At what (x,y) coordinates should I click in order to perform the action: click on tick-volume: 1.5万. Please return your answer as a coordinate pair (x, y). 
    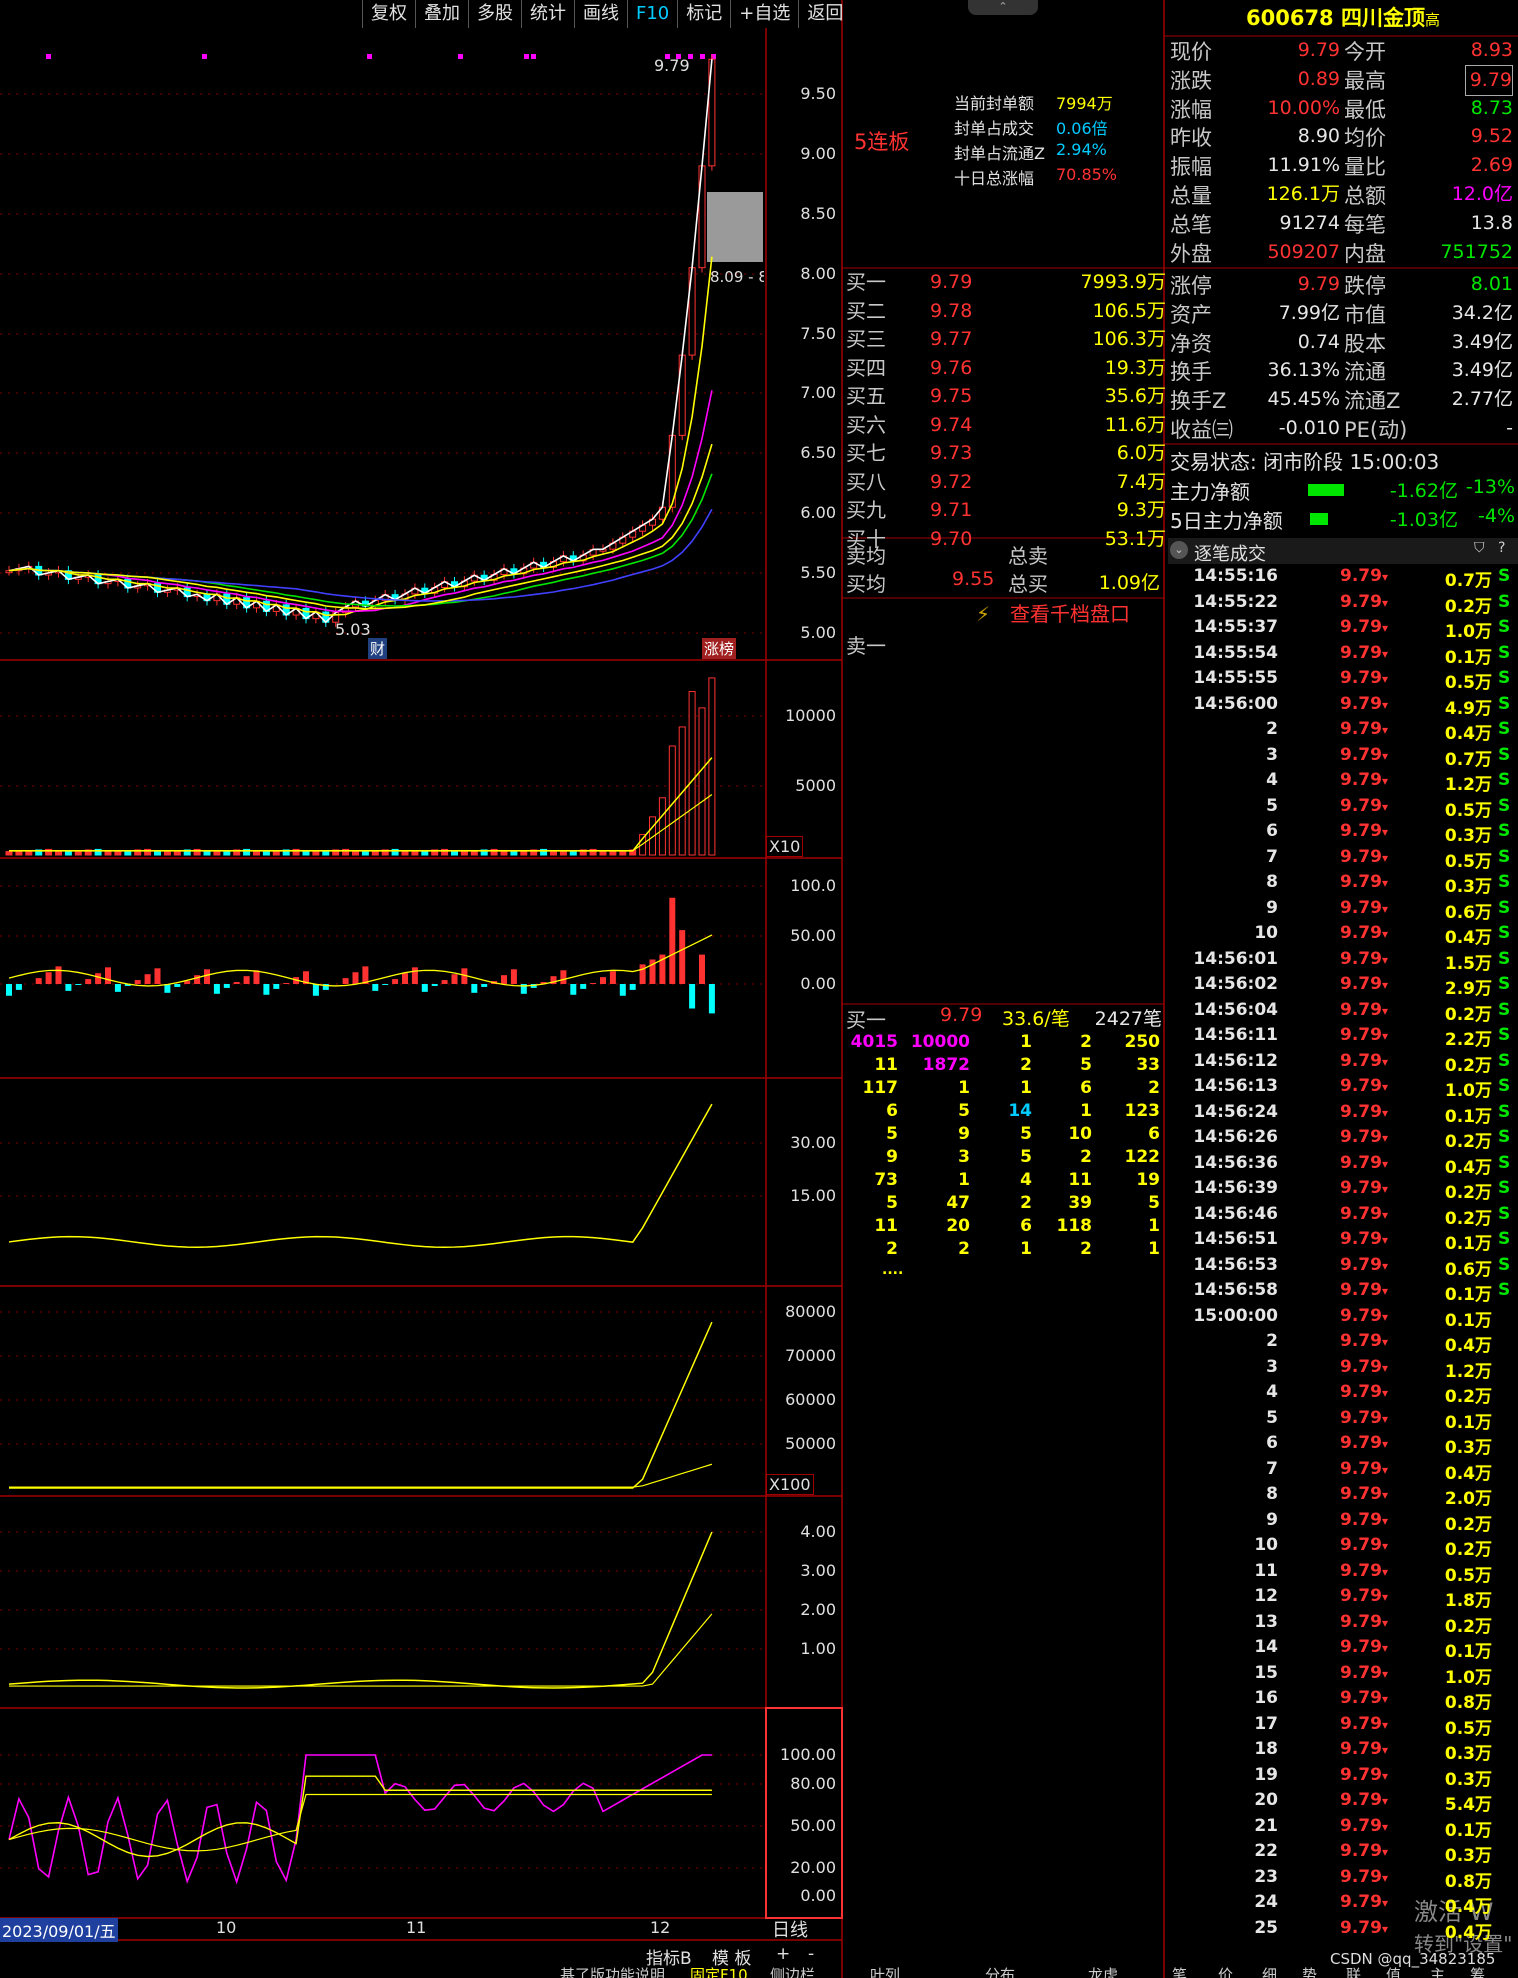
    Looking at the image, I should click on (1468, 963).